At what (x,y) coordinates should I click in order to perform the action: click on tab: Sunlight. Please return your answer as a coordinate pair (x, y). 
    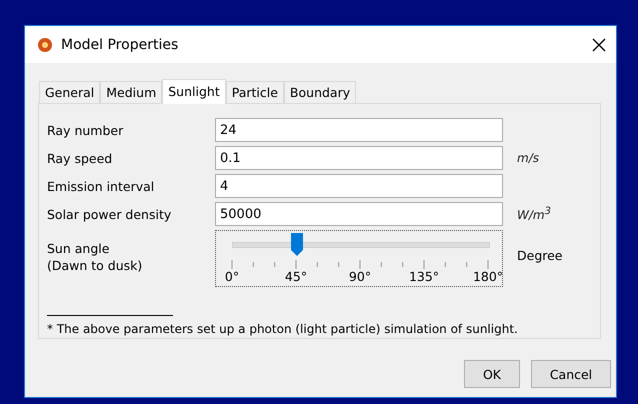
    Looking at the image, I should click on (194, 91).